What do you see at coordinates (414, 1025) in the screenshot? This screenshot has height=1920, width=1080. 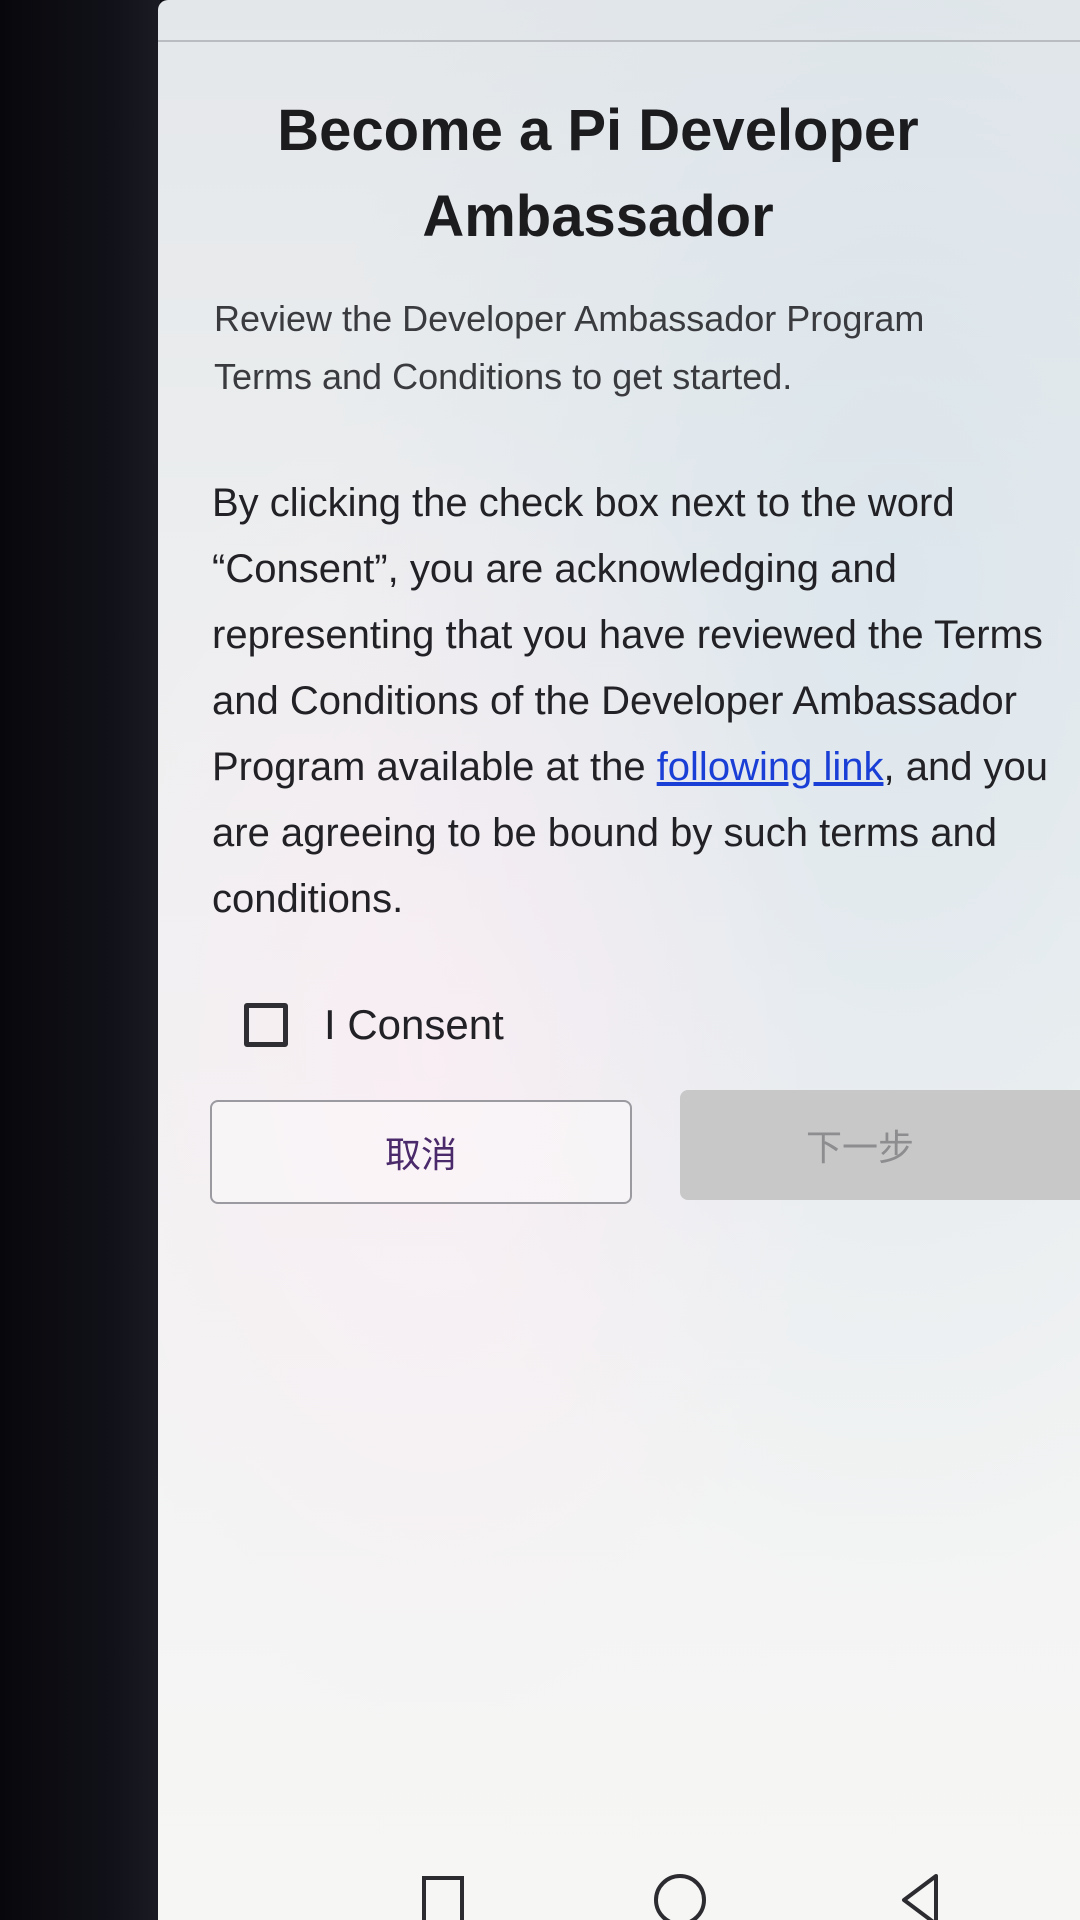 I see `consent-label: I Consent` at bounding box center [414, 1025].